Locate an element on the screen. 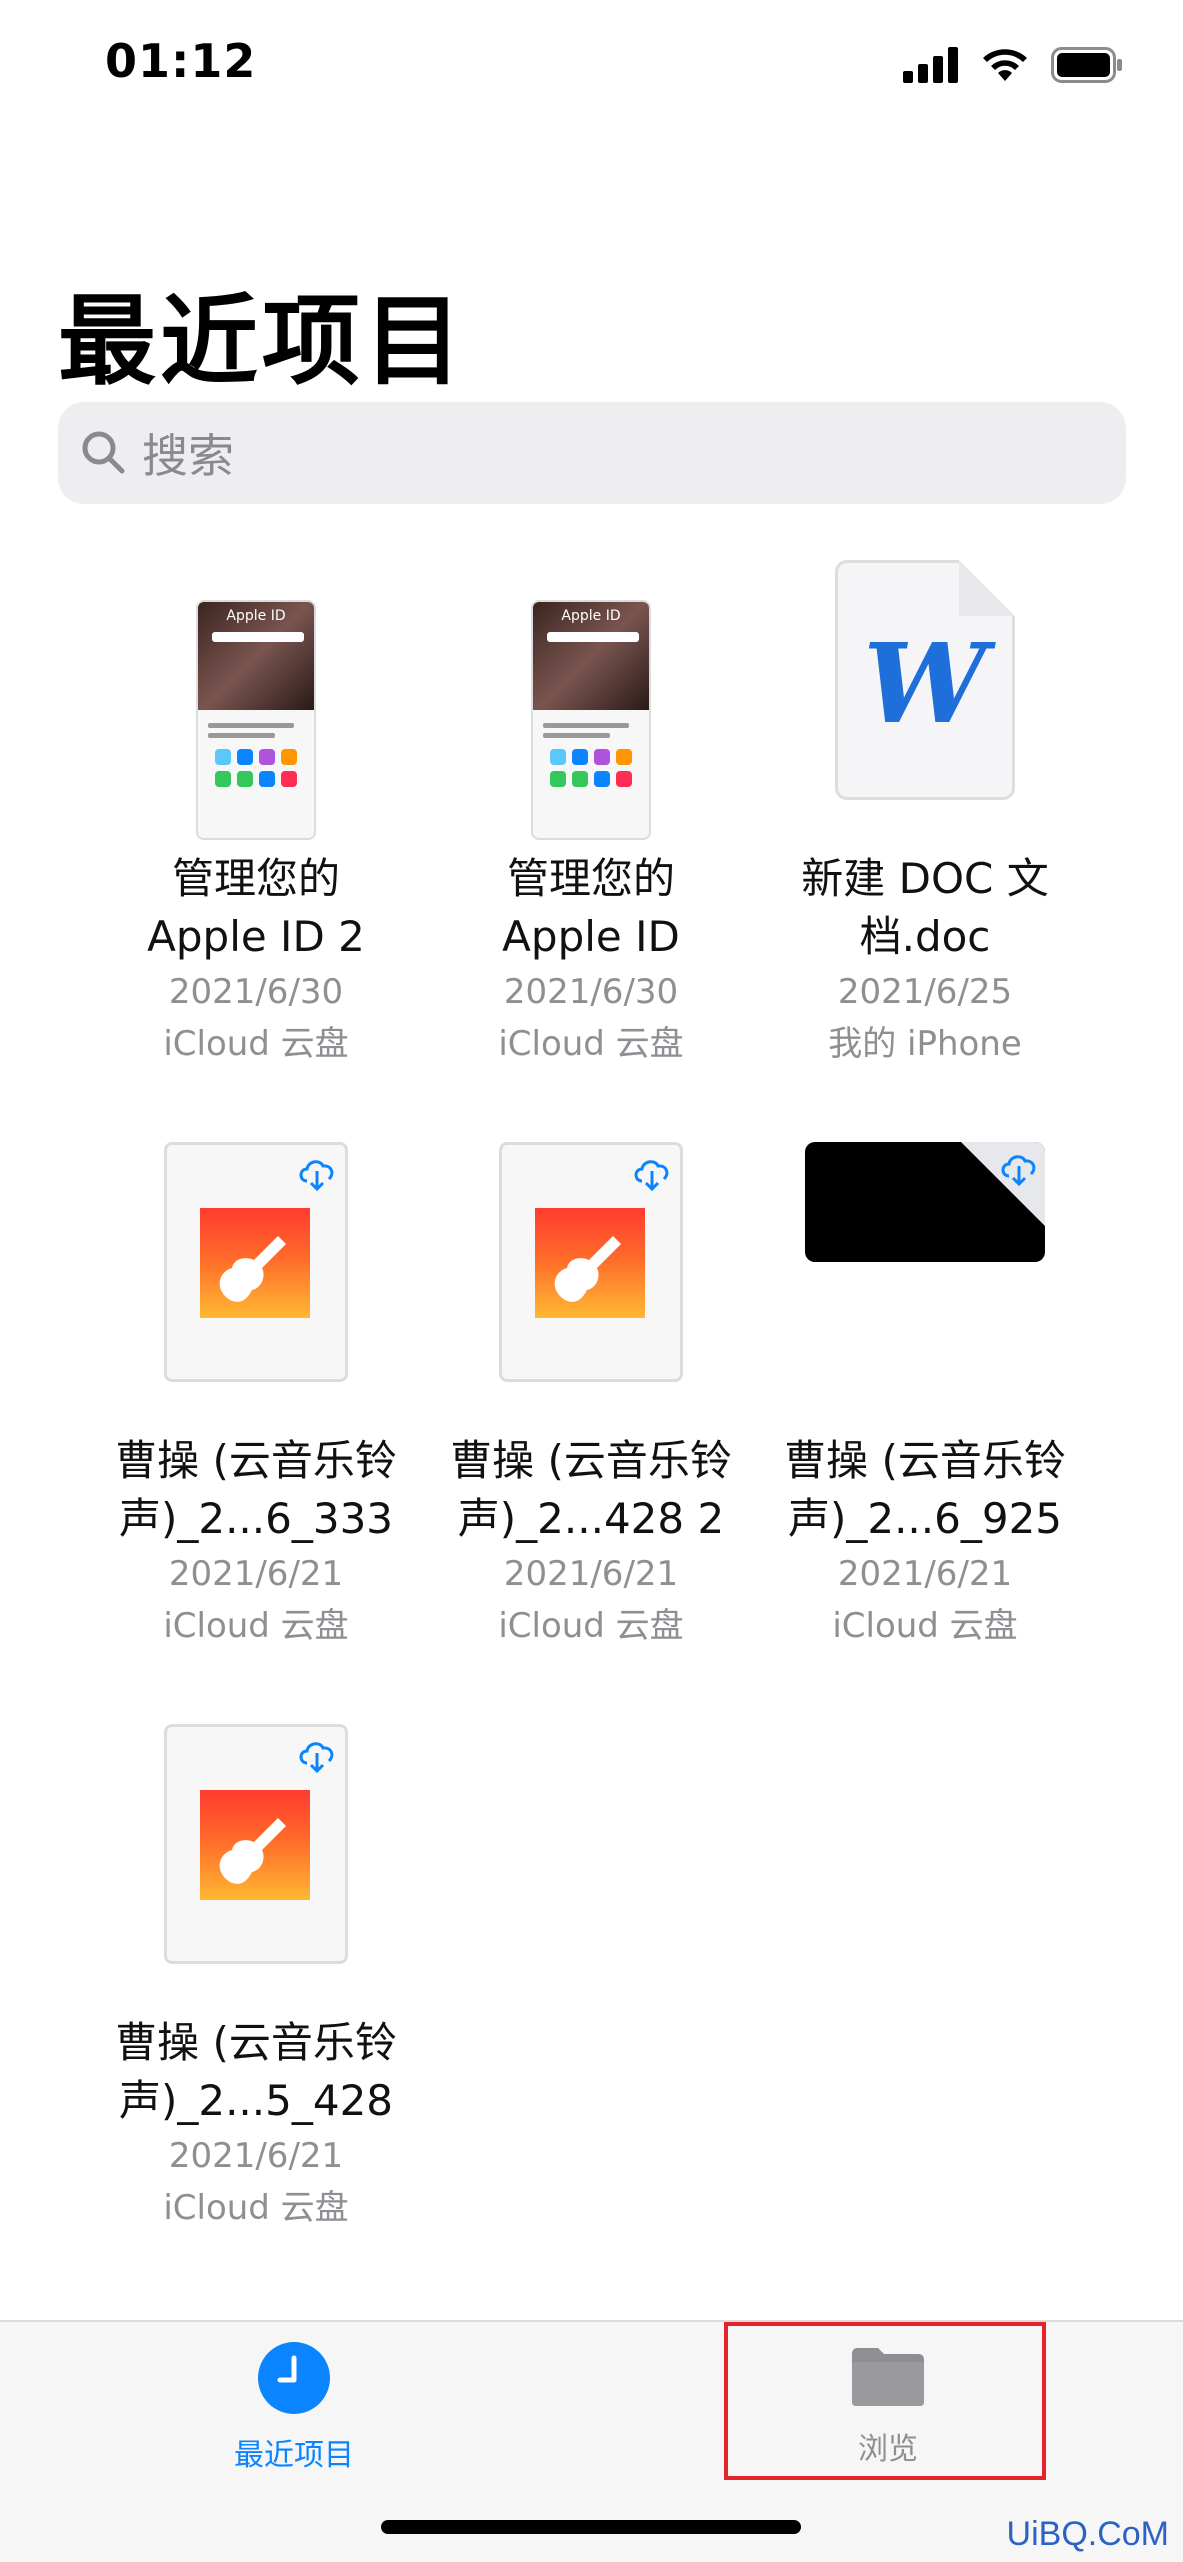 The height and width of the screenshot is (2562, 1183). file-name: 曹操 (云音乐铃 声)_2...5_428 is located at coordinates (256, 2071).